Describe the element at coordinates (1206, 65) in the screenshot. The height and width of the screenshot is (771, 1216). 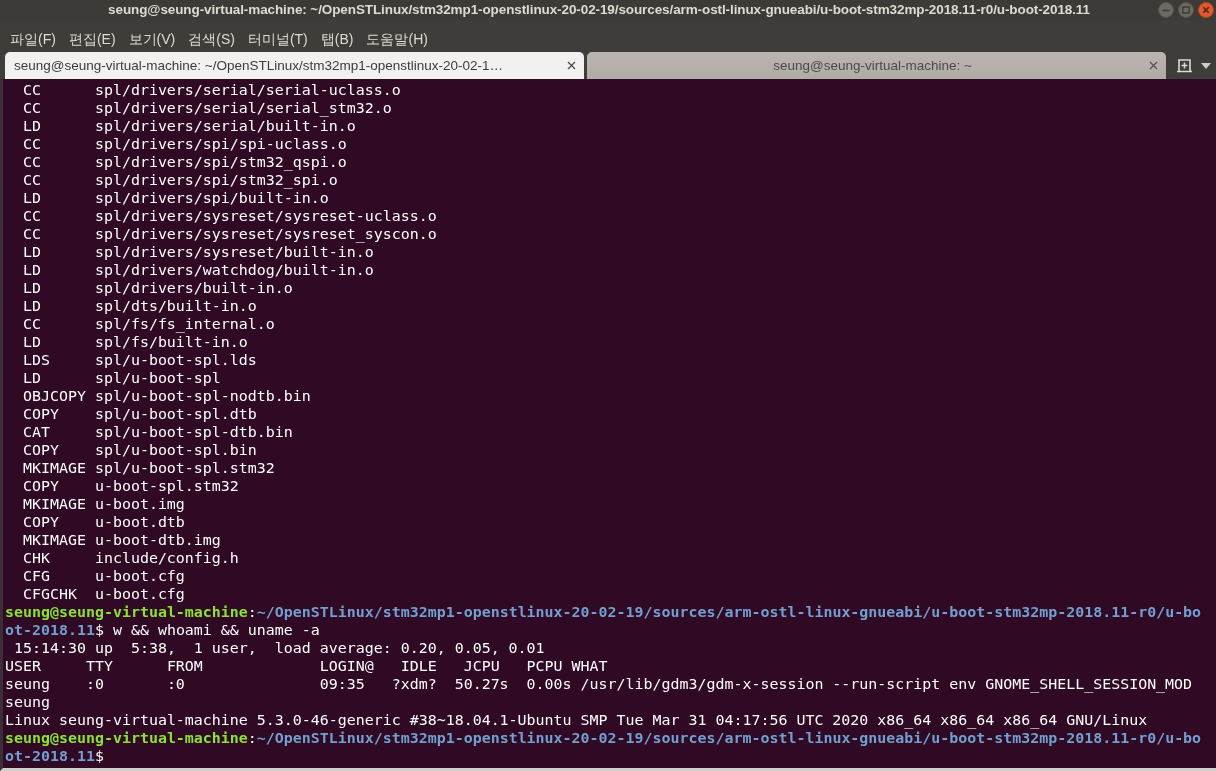
I see `caret-icon` at that location.